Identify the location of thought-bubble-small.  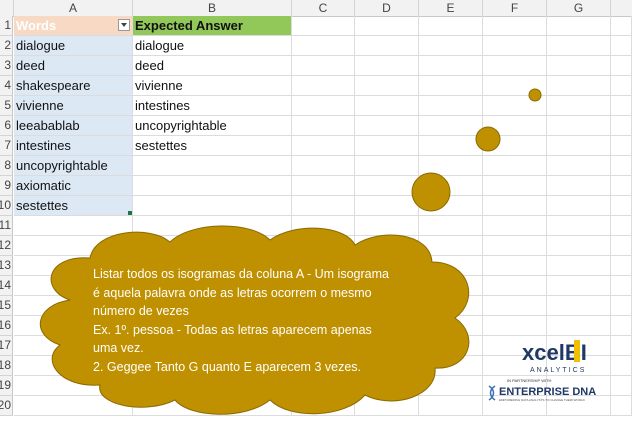
(535, 95).